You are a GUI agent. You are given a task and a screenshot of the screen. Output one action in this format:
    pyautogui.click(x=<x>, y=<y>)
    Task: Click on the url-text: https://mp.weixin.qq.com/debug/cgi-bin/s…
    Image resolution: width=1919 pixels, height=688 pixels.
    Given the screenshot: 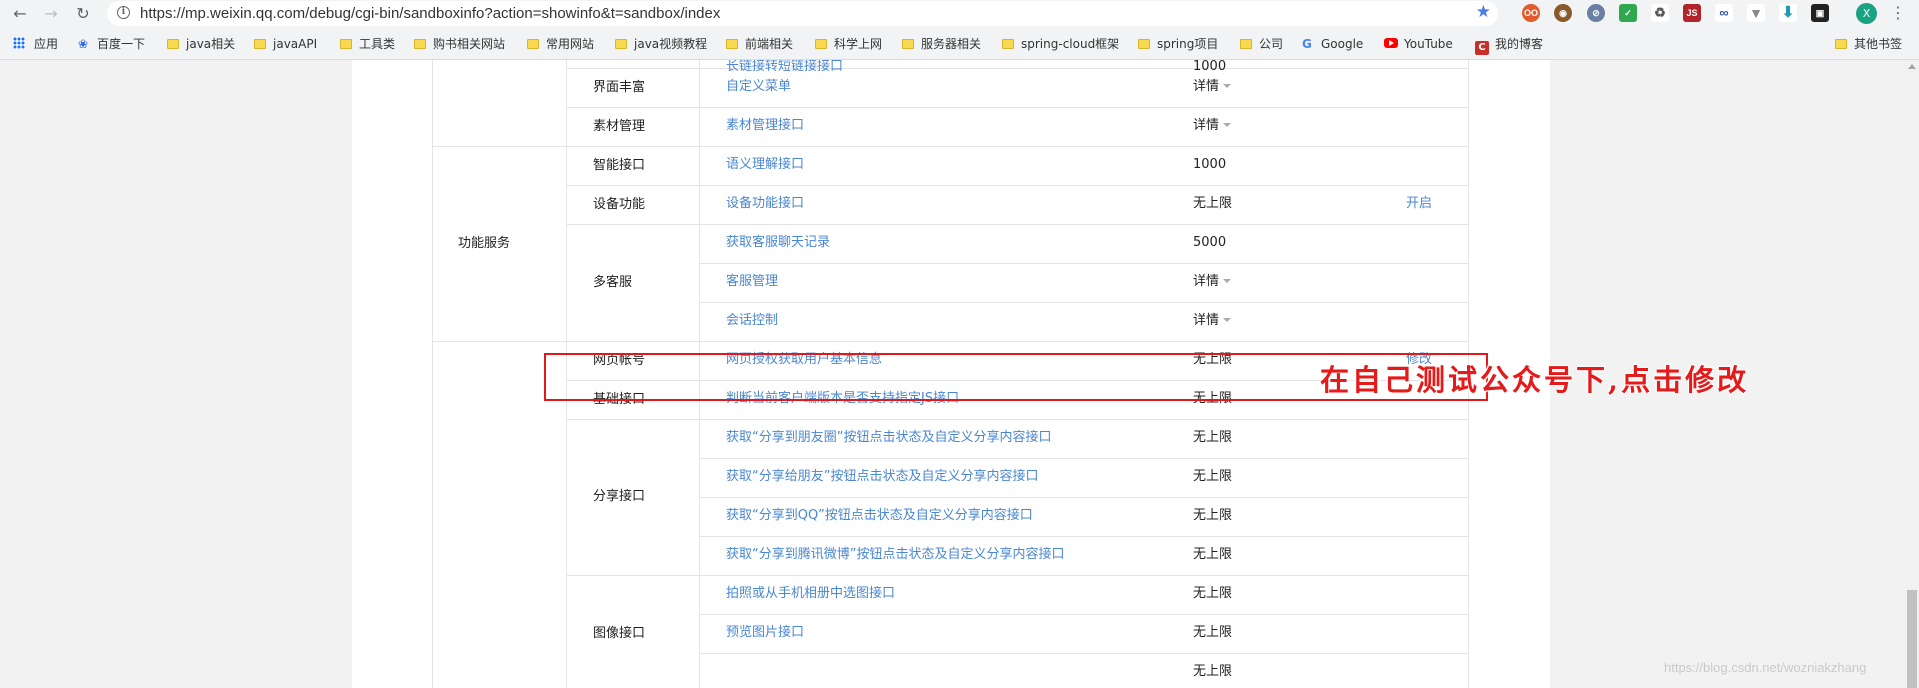 What is the action you would take?
    pyautogui.click(x=430, y=13)
    